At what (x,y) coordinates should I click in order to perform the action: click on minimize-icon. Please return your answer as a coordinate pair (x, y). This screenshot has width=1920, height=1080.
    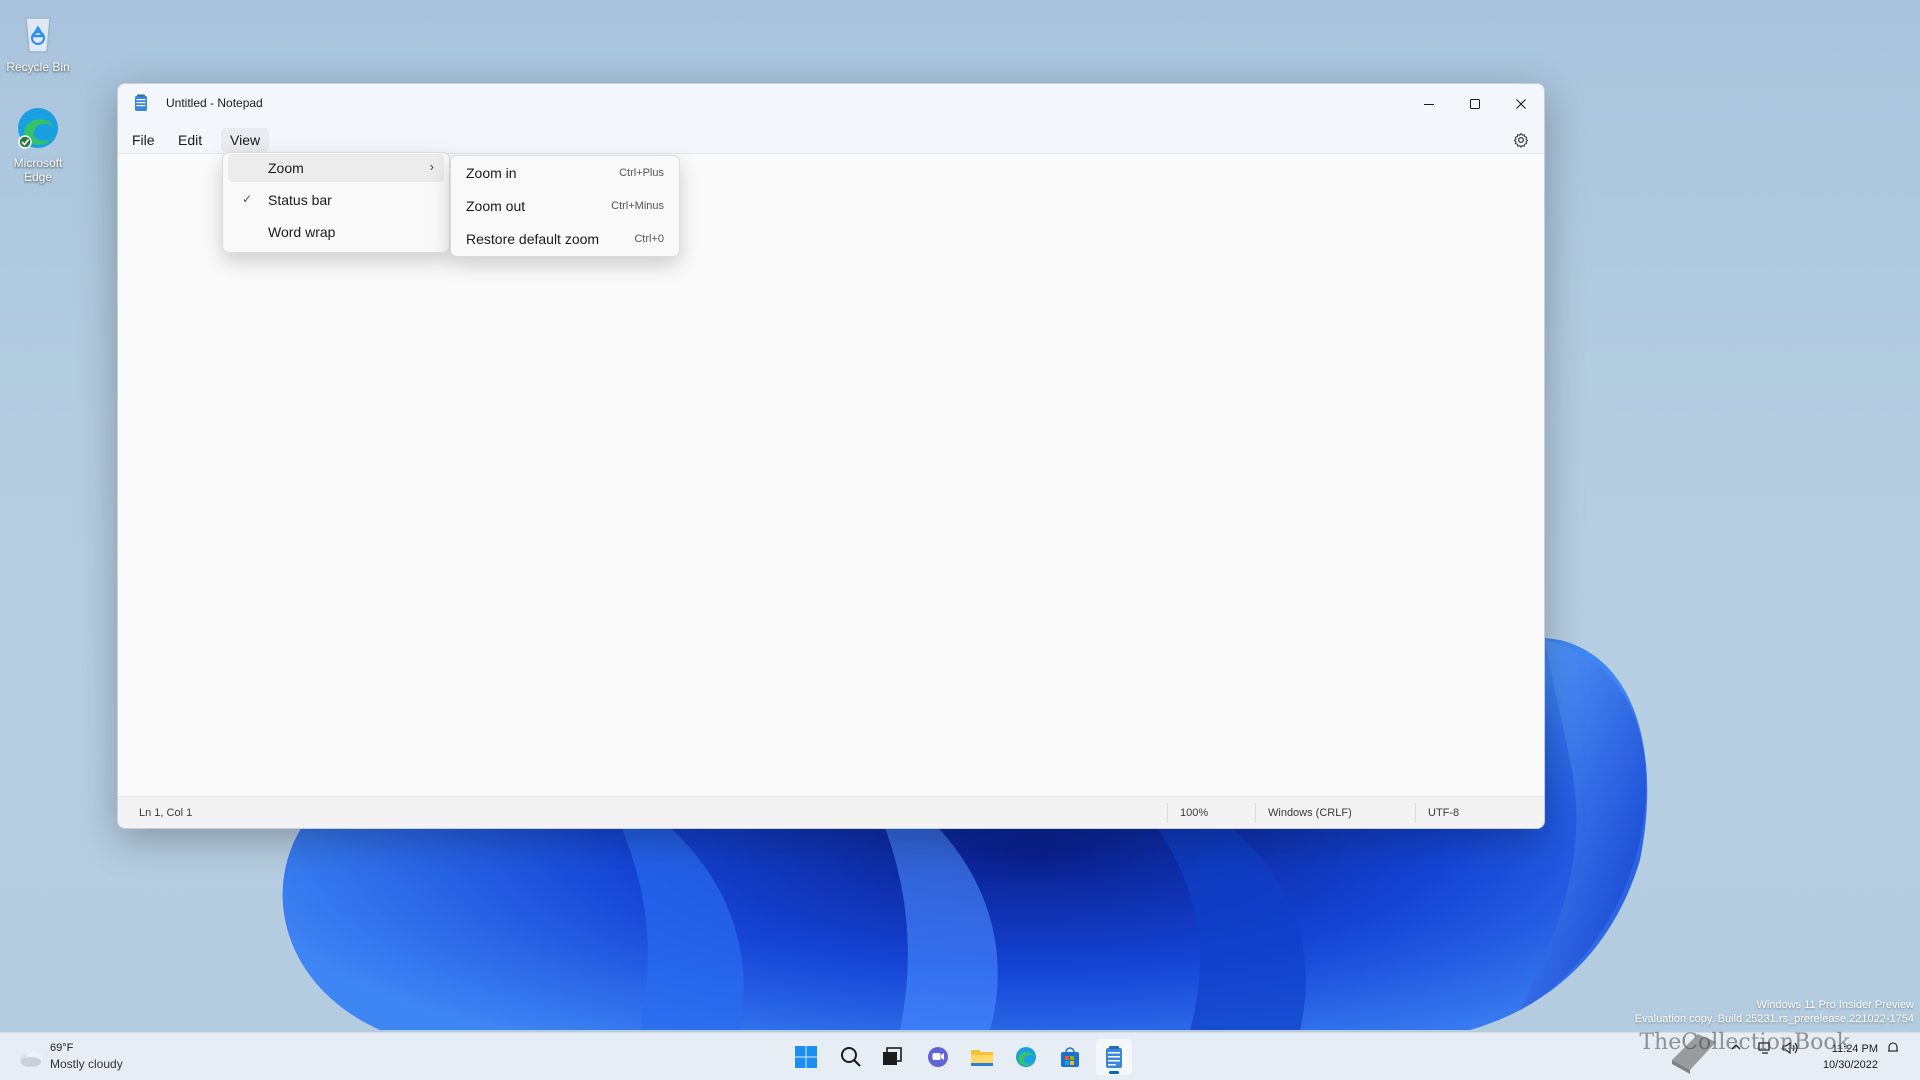
    Looking at the image, I should click on (1429, 104).